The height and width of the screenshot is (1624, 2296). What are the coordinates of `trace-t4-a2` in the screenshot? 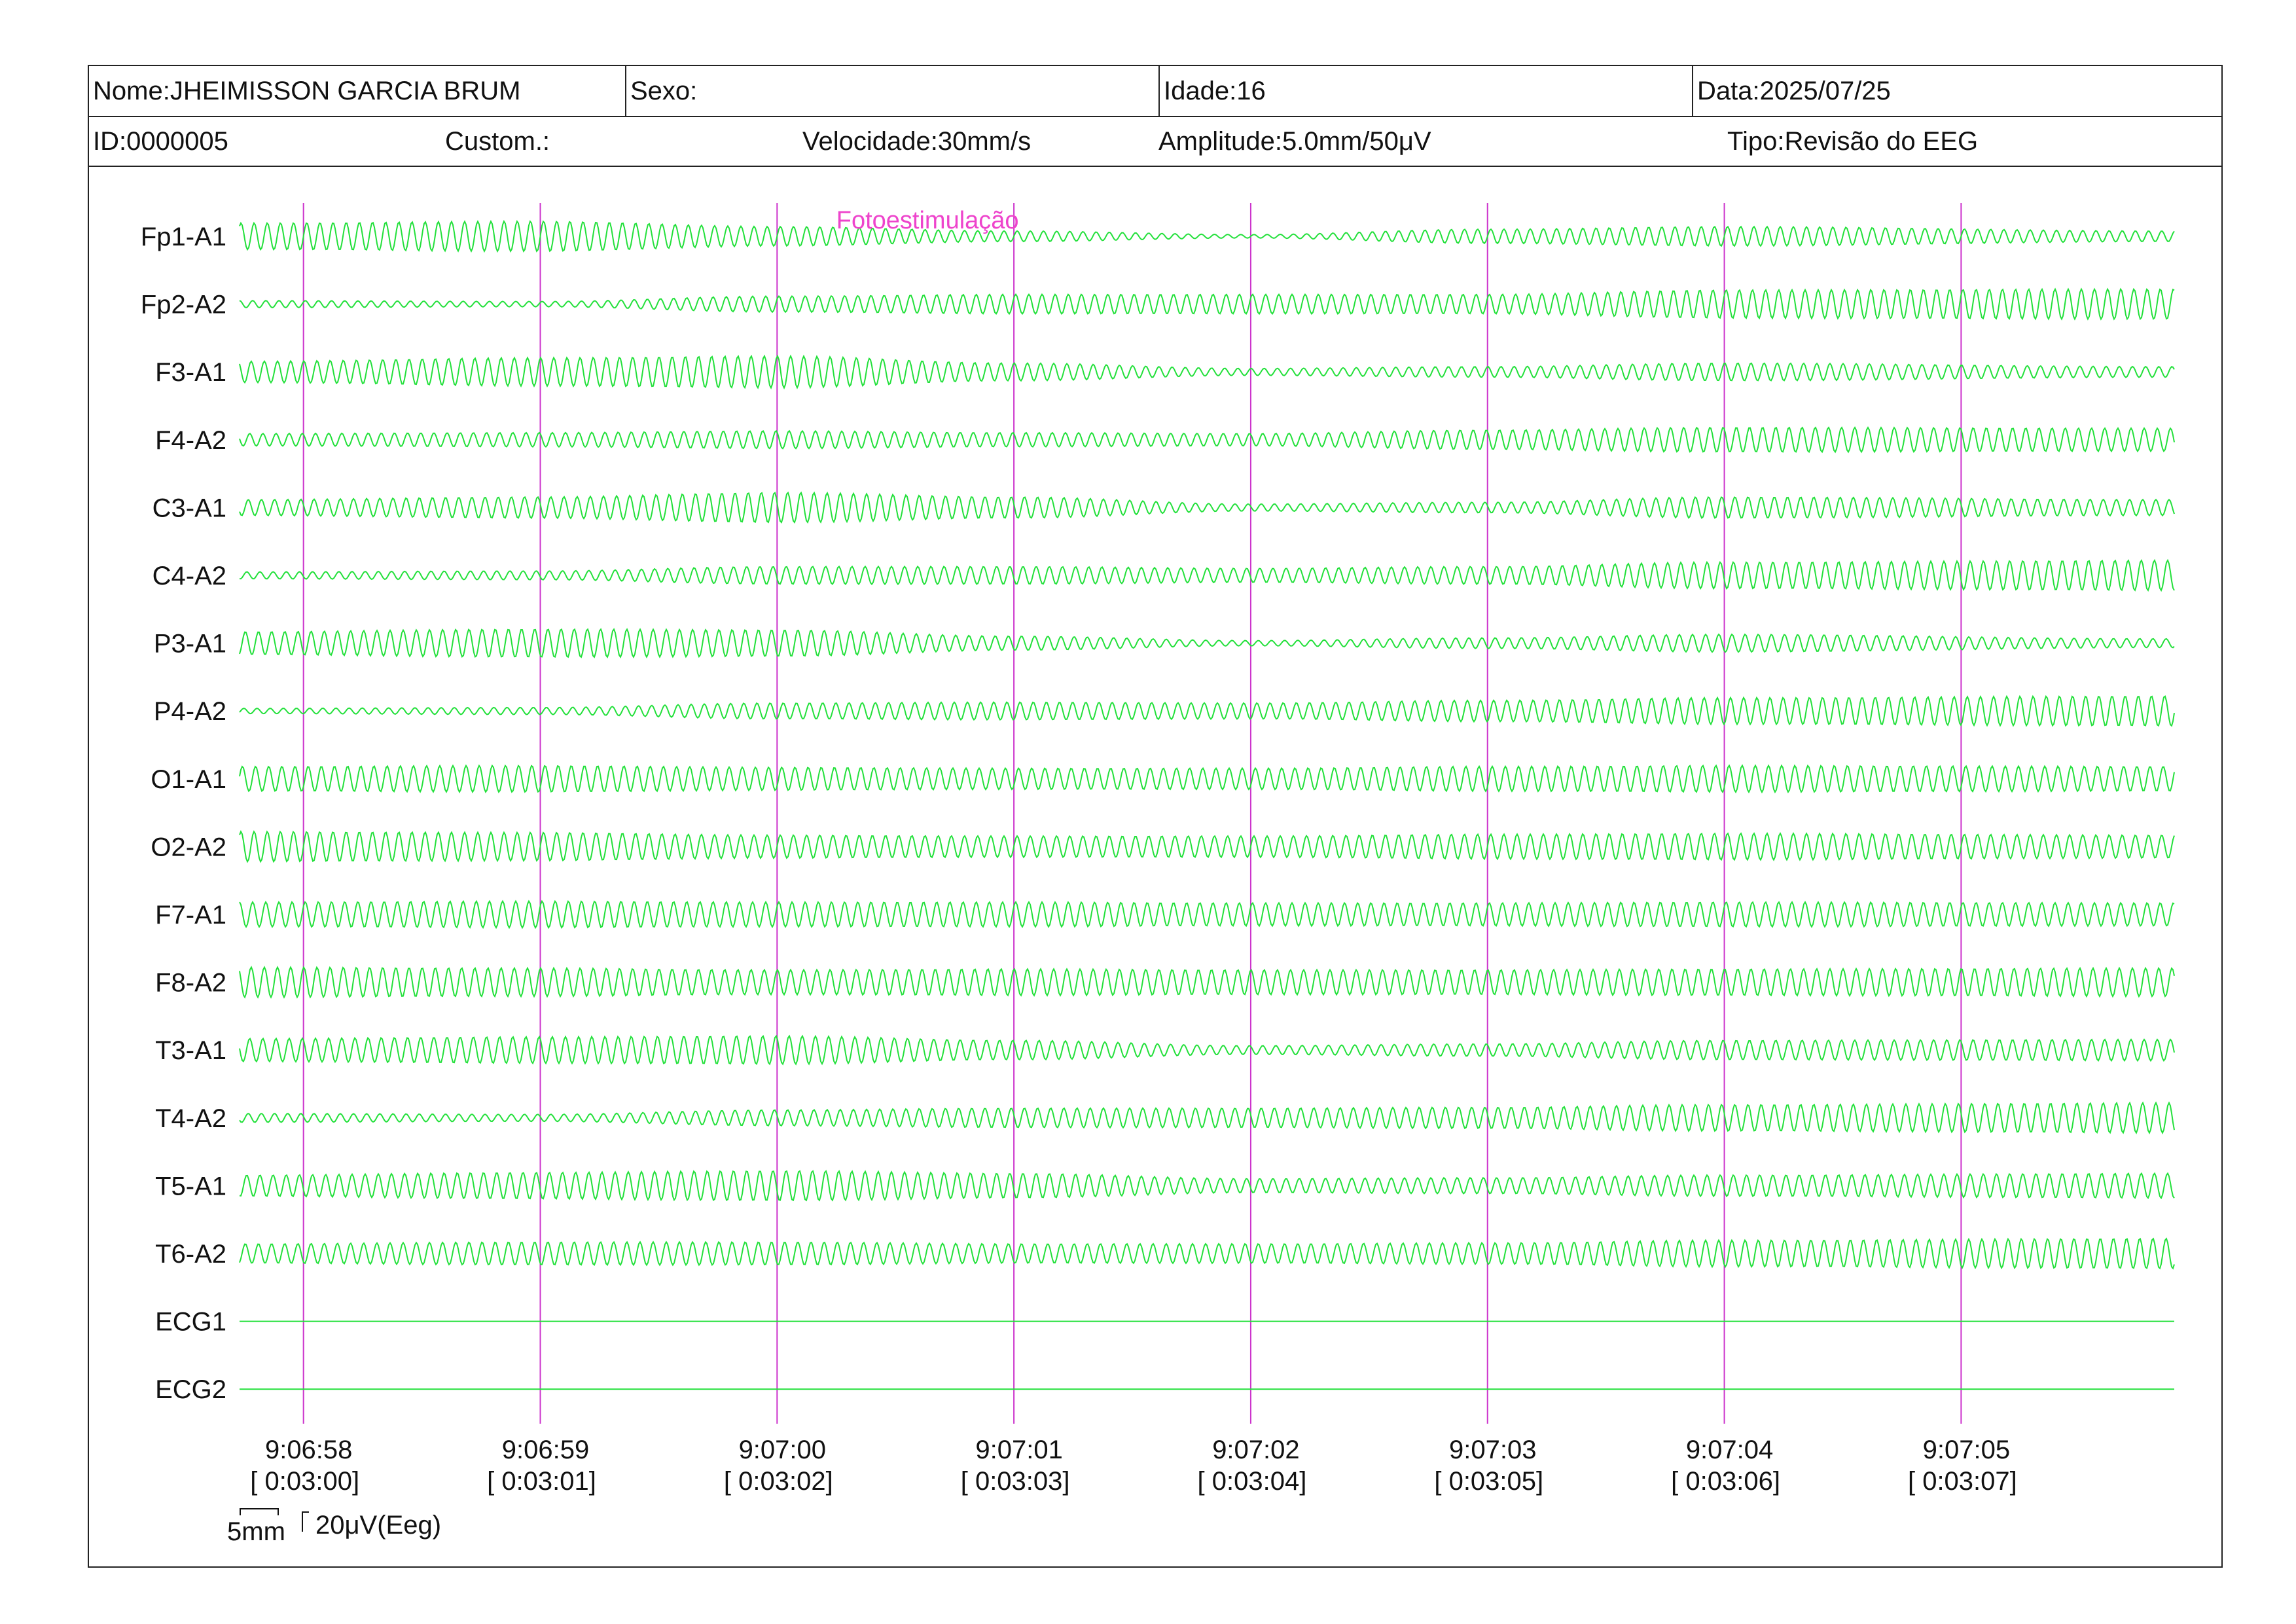 It's located at (1207, 1118).